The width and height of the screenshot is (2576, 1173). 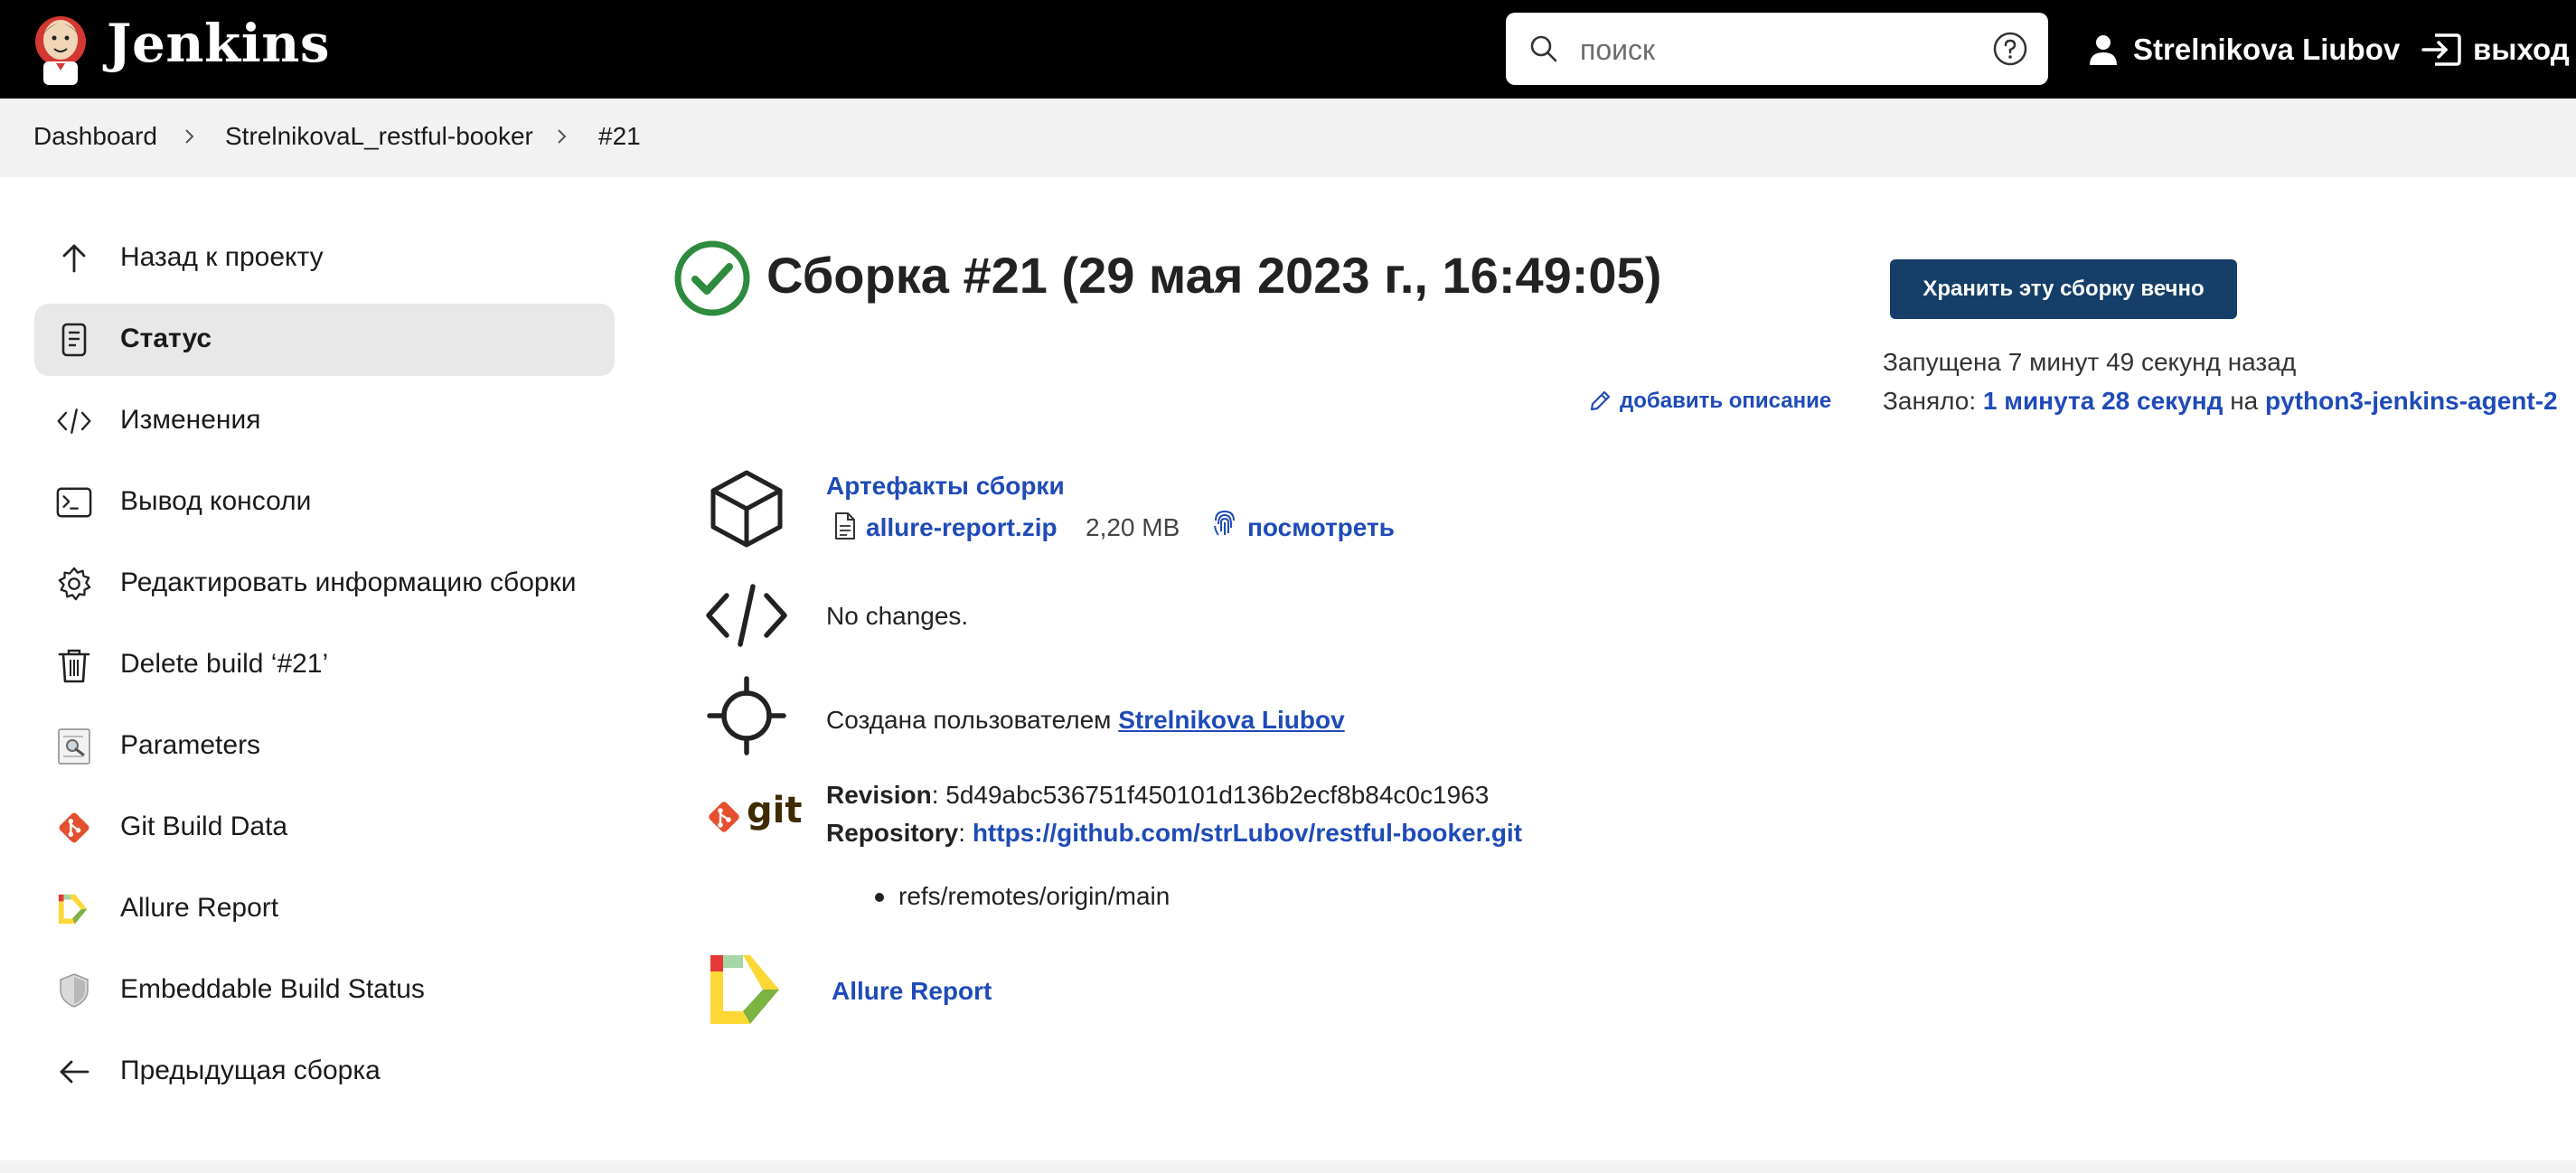 I want to click on bullet, so click(x=880, y=897).